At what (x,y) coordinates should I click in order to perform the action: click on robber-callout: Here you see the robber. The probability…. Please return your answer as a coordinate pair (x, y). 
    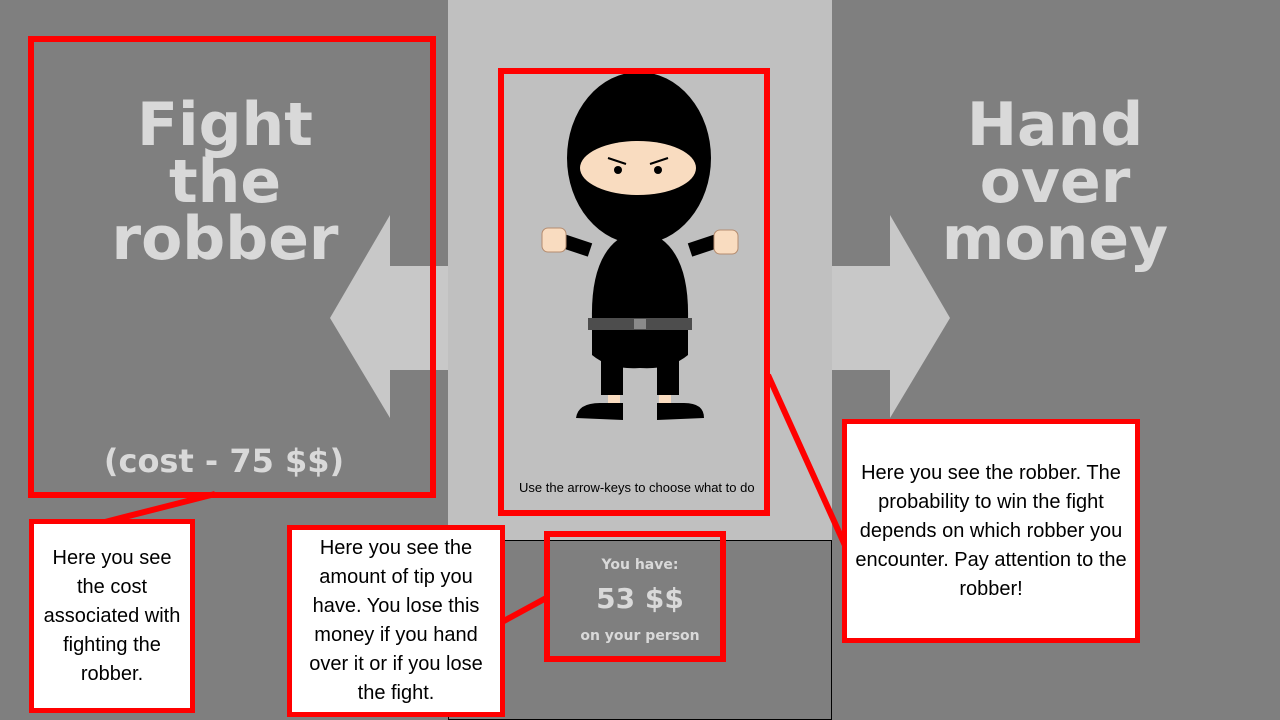
    Looking at the image, I should click on (991, 531).